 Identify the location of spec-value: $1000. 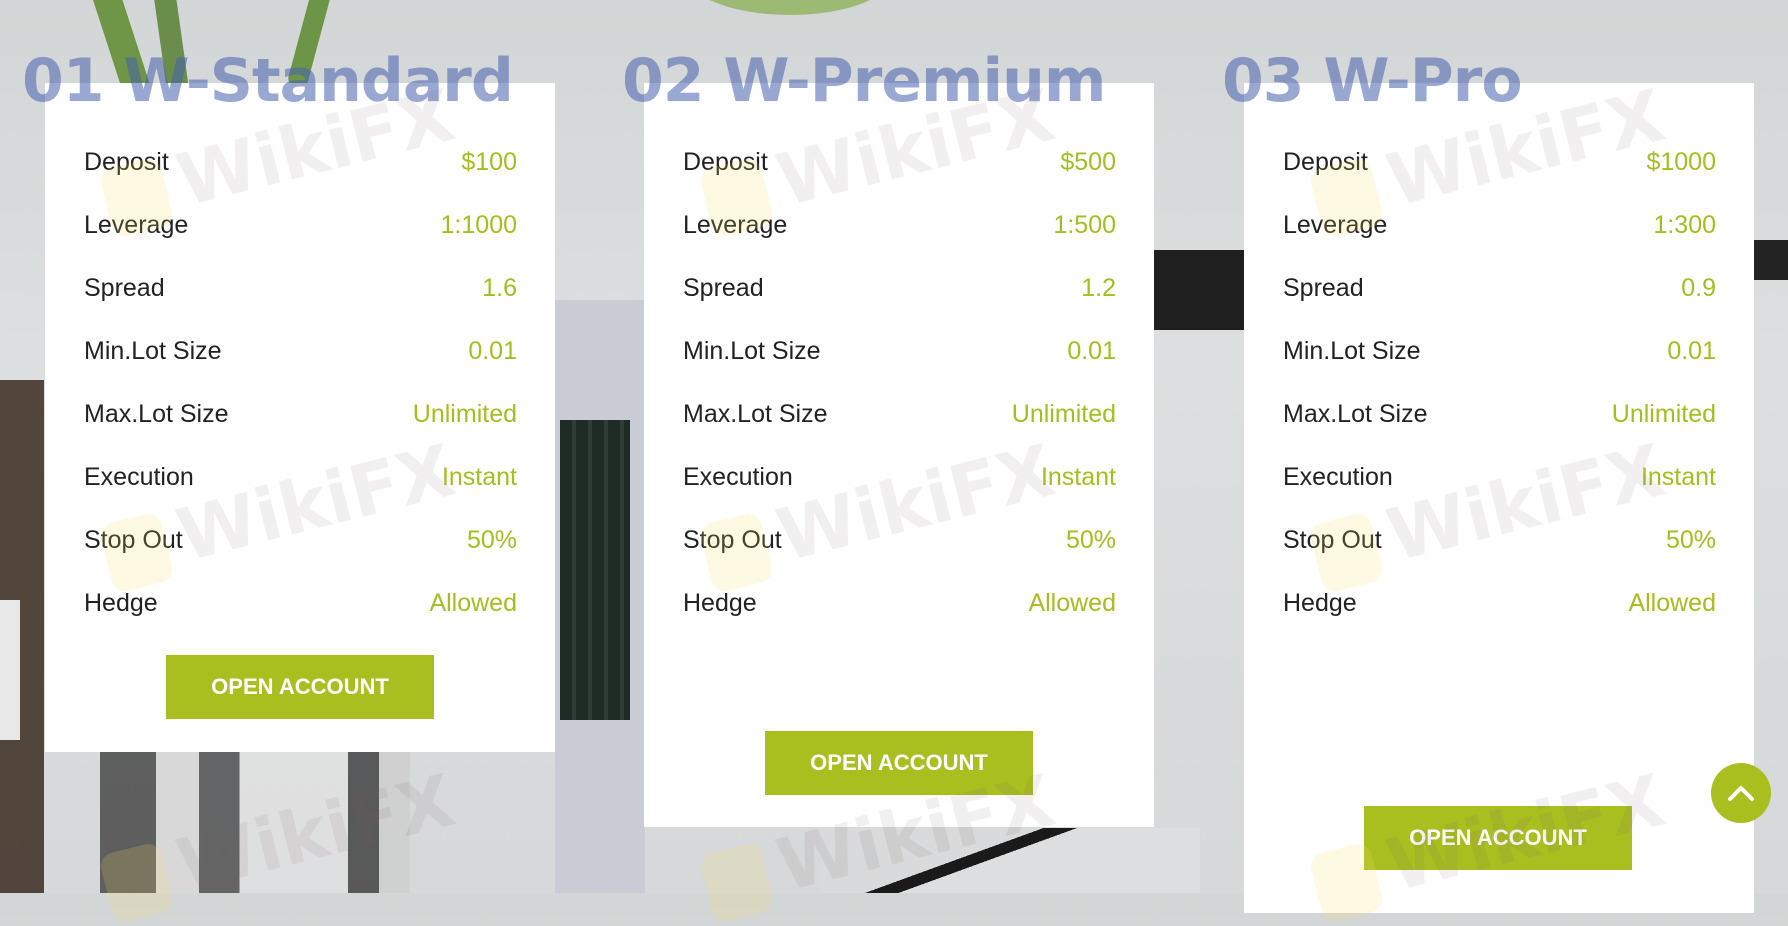
(1681, 162).